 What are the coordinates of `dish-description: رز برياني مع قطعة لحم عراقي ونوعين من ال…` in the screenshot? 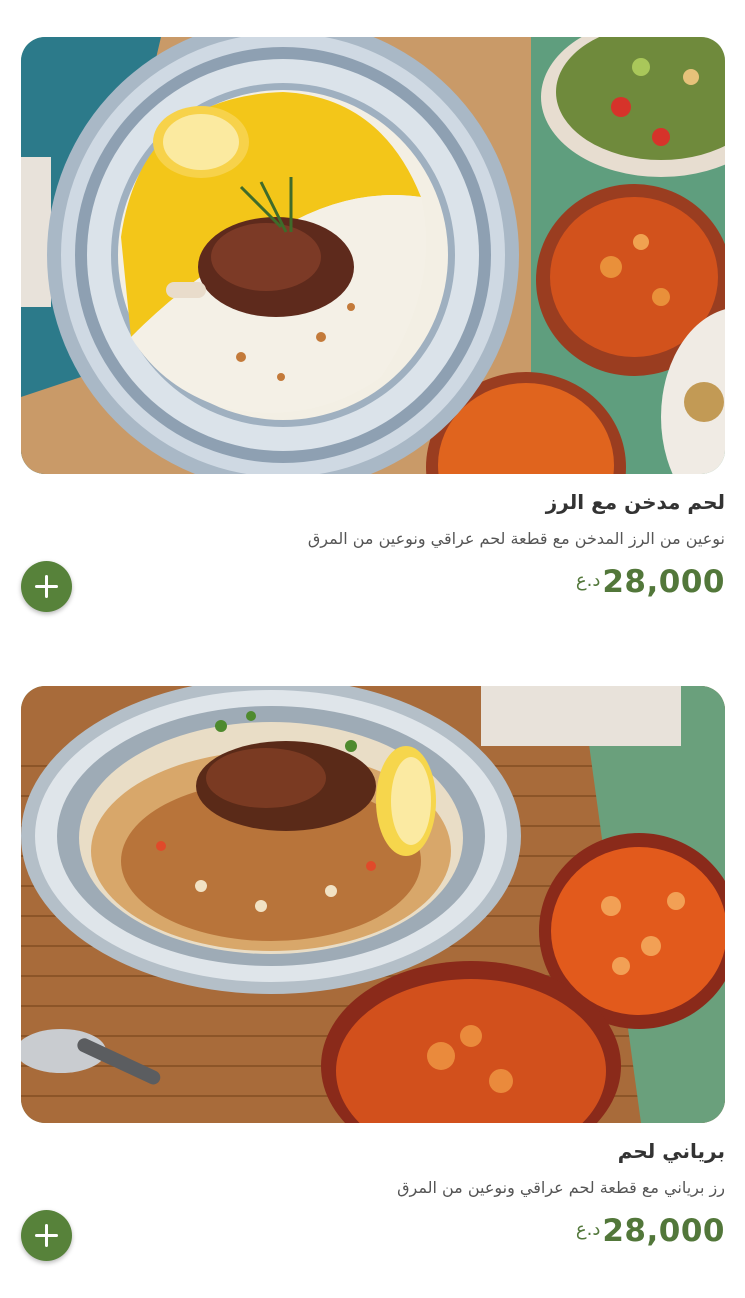 It's located at (561, 1187).